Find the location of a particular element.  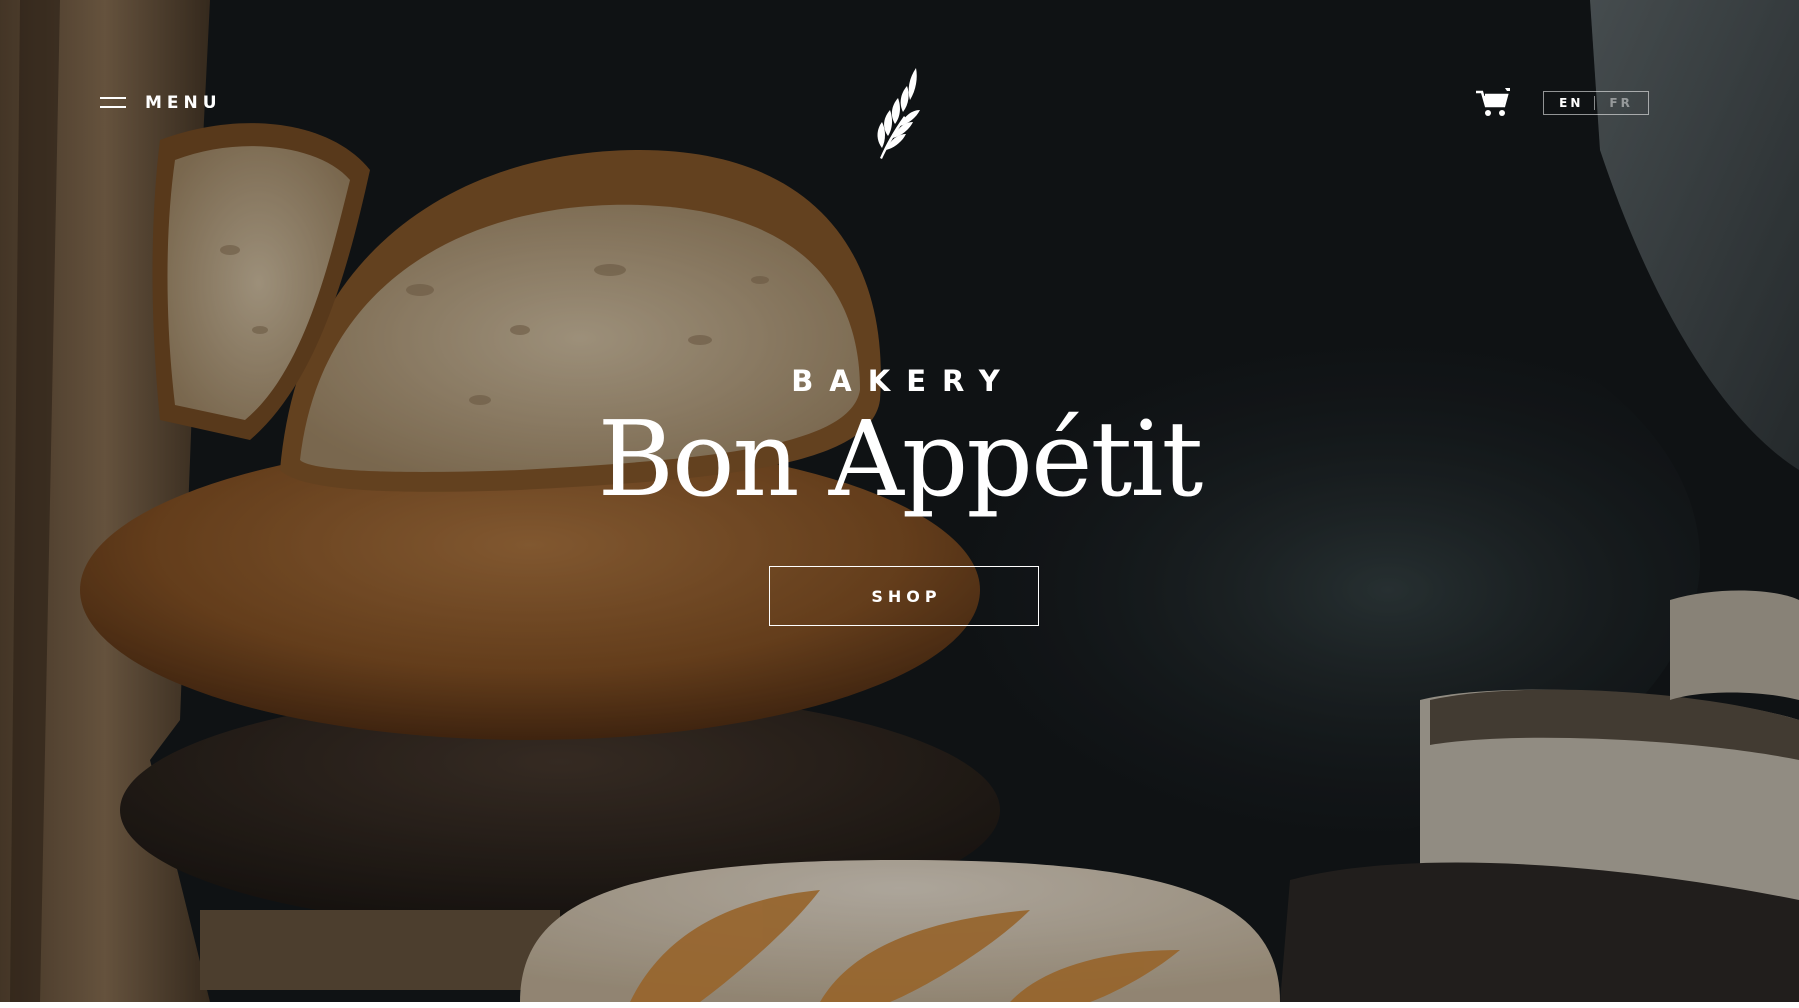

hamburger-menu-icon is located at coordinates (113, 103).